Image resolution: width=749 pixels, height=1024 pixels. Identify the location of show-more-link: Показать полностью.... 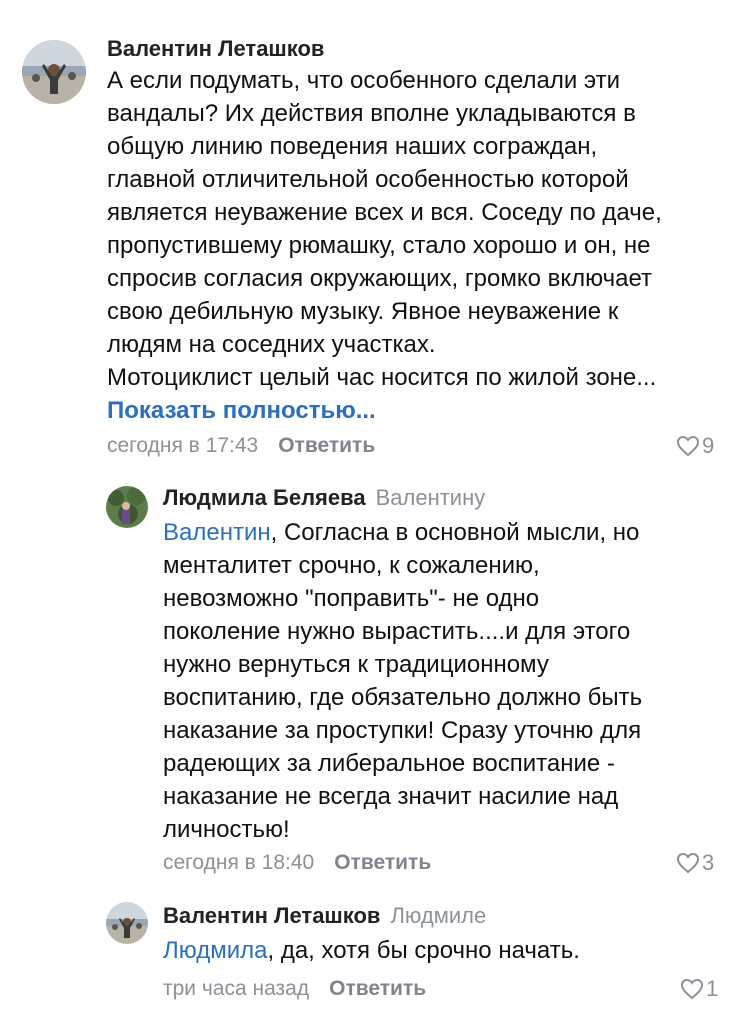
(241, 410).